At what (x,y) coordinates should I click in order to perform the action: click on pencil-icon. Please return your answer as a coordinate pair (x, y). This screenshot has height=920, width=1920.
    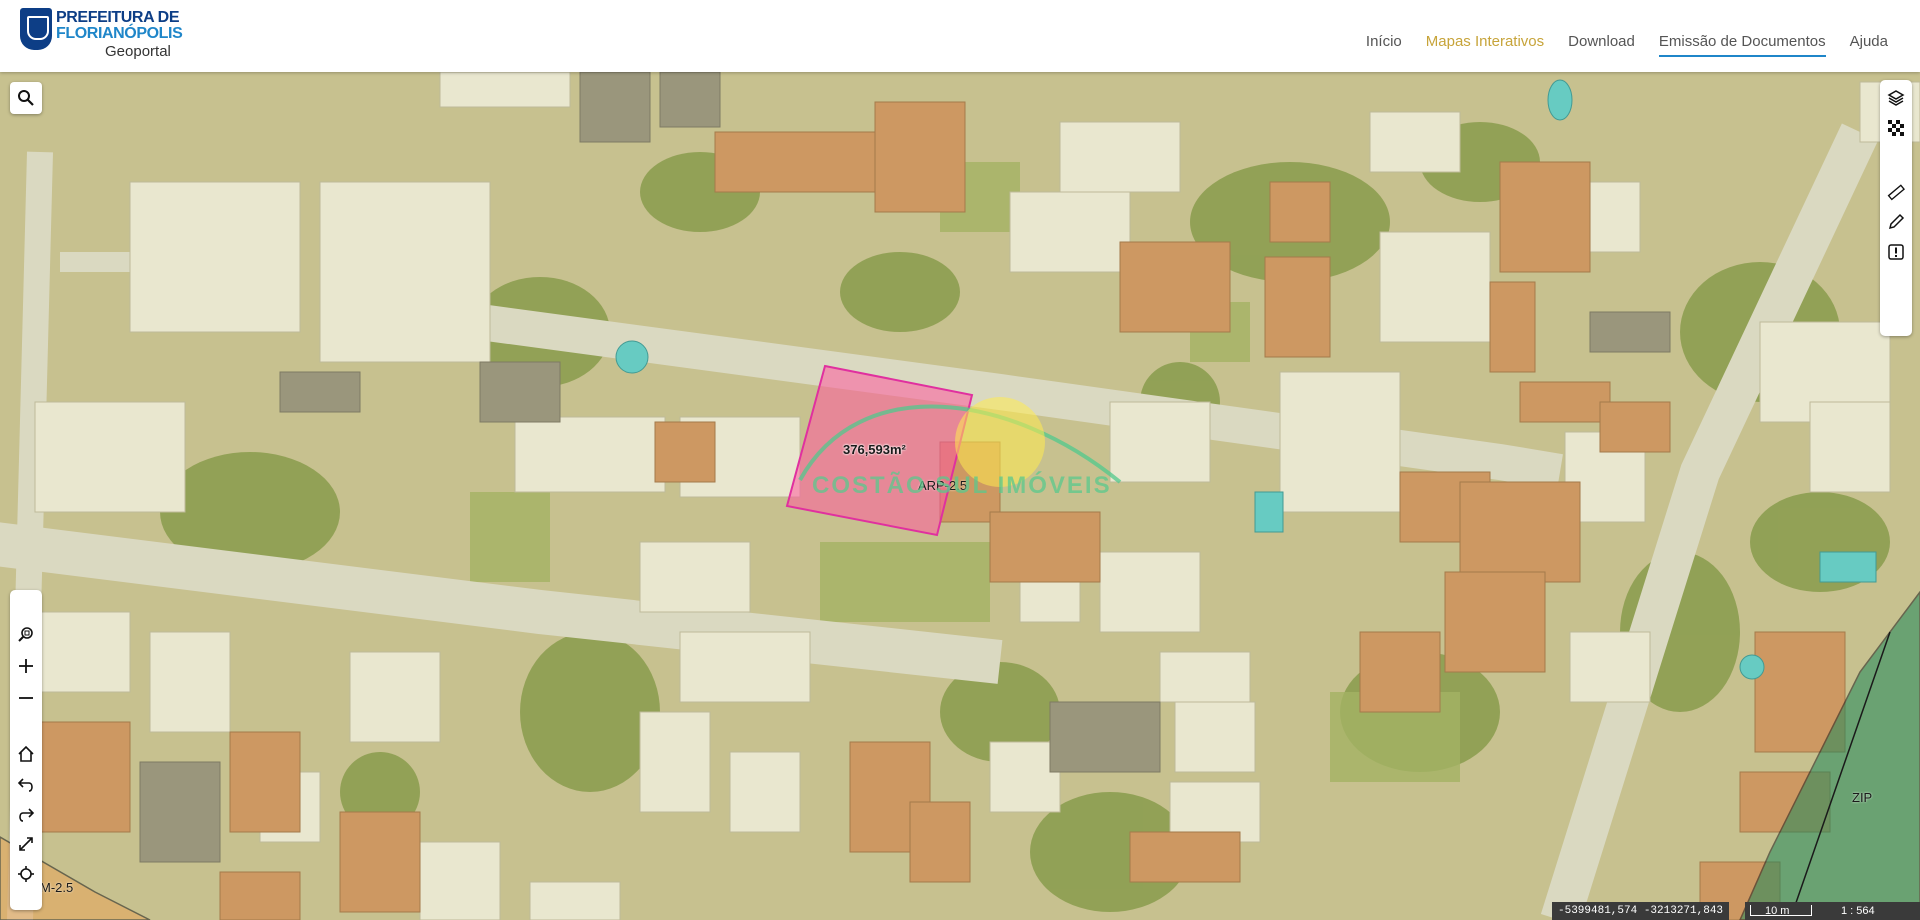
    Looking at the image, I should click on (1896, 221).